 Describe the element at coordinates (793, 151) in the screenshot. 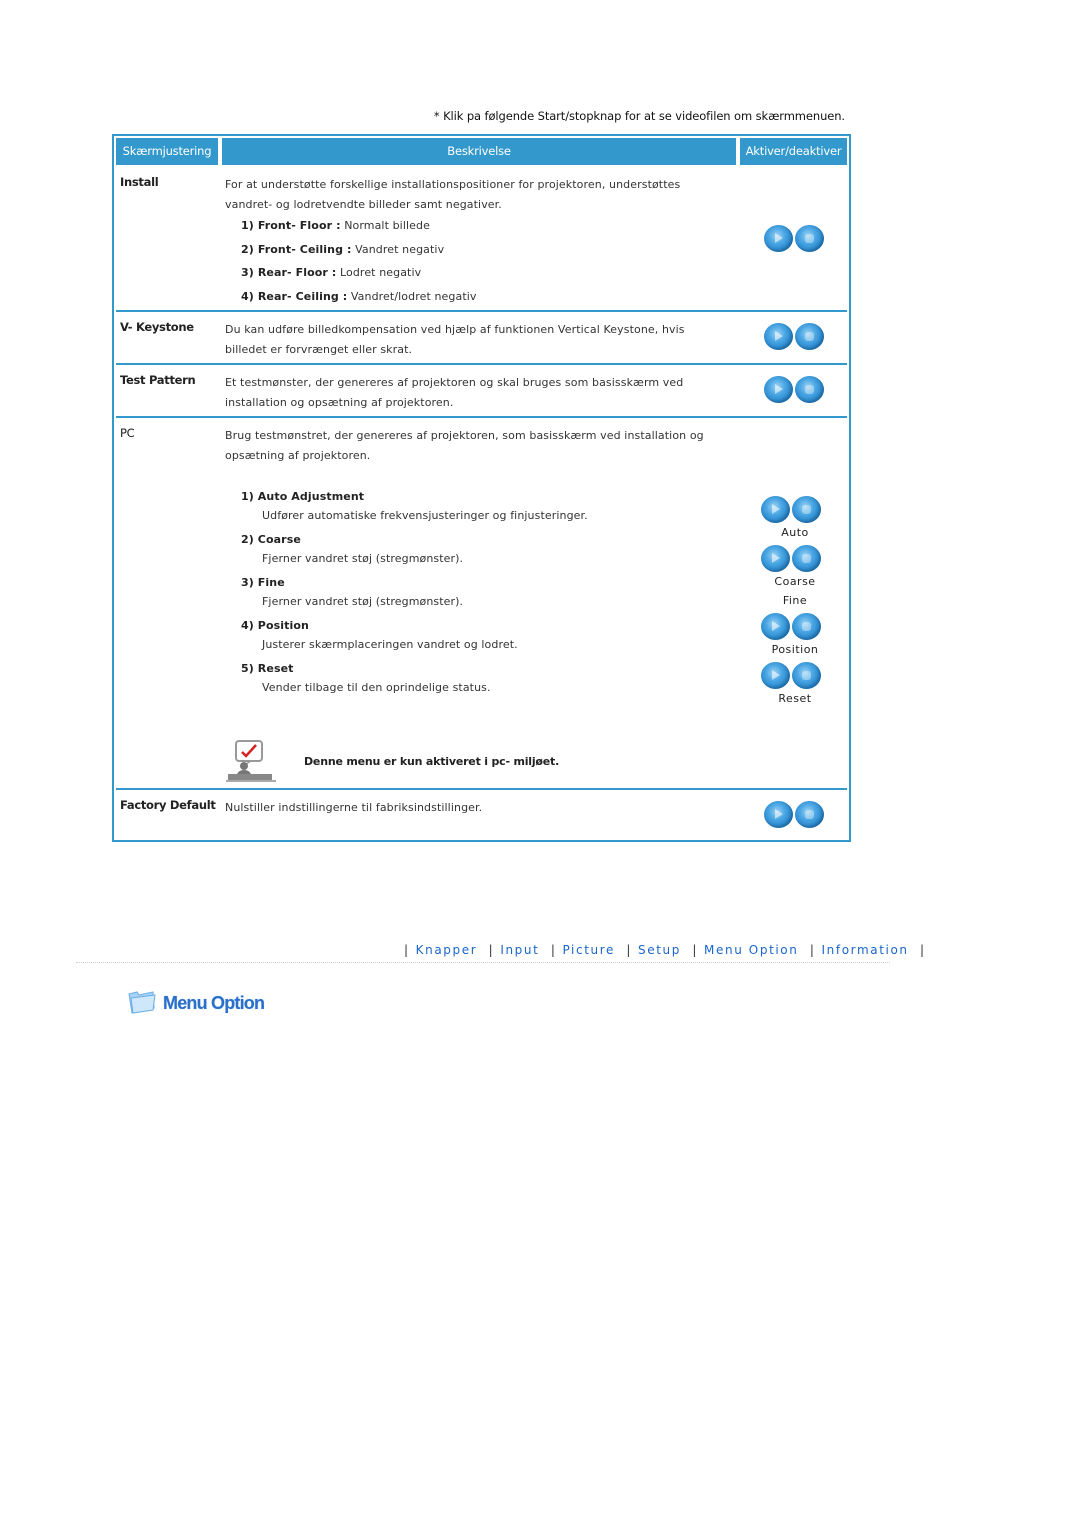

I see `header-toggle: Aktiver/deaktiver` at that location.